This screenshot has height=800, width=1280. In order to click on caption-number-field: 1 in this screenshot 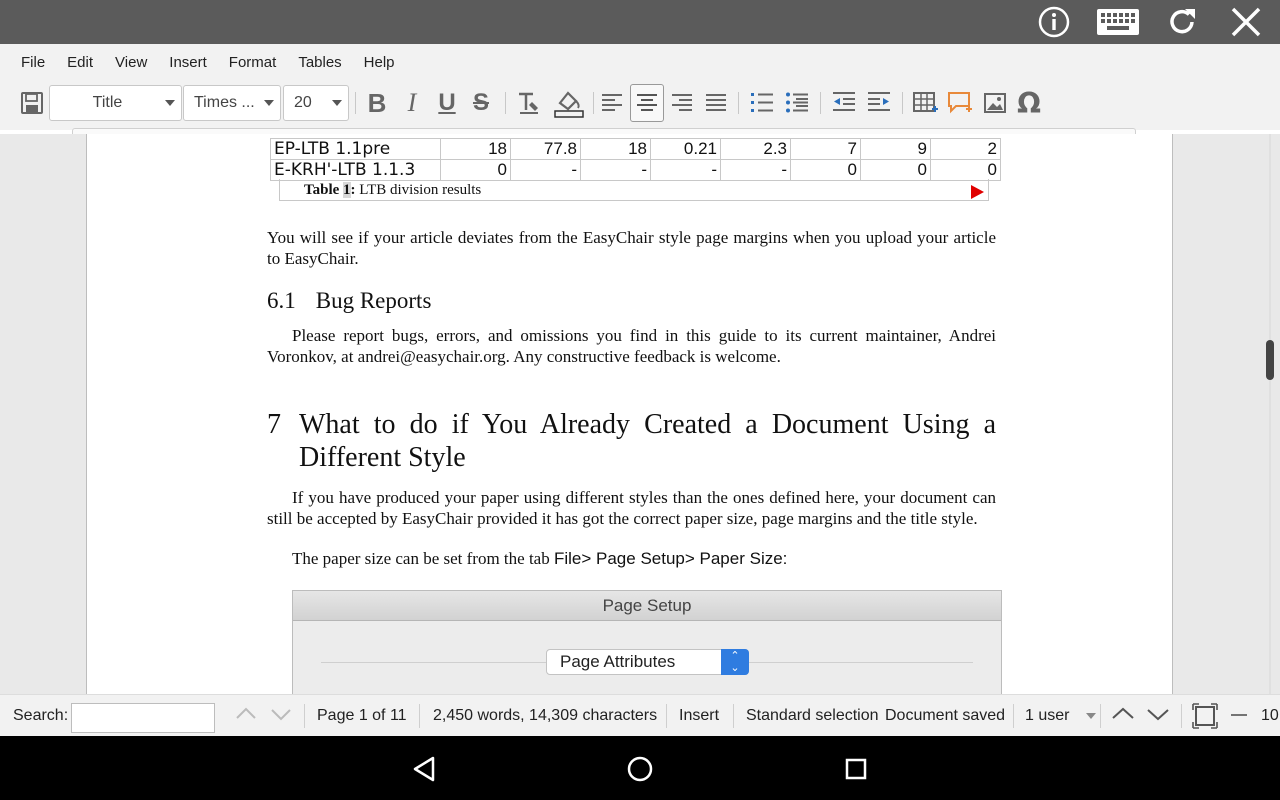, I will do `click(347, 190)`.